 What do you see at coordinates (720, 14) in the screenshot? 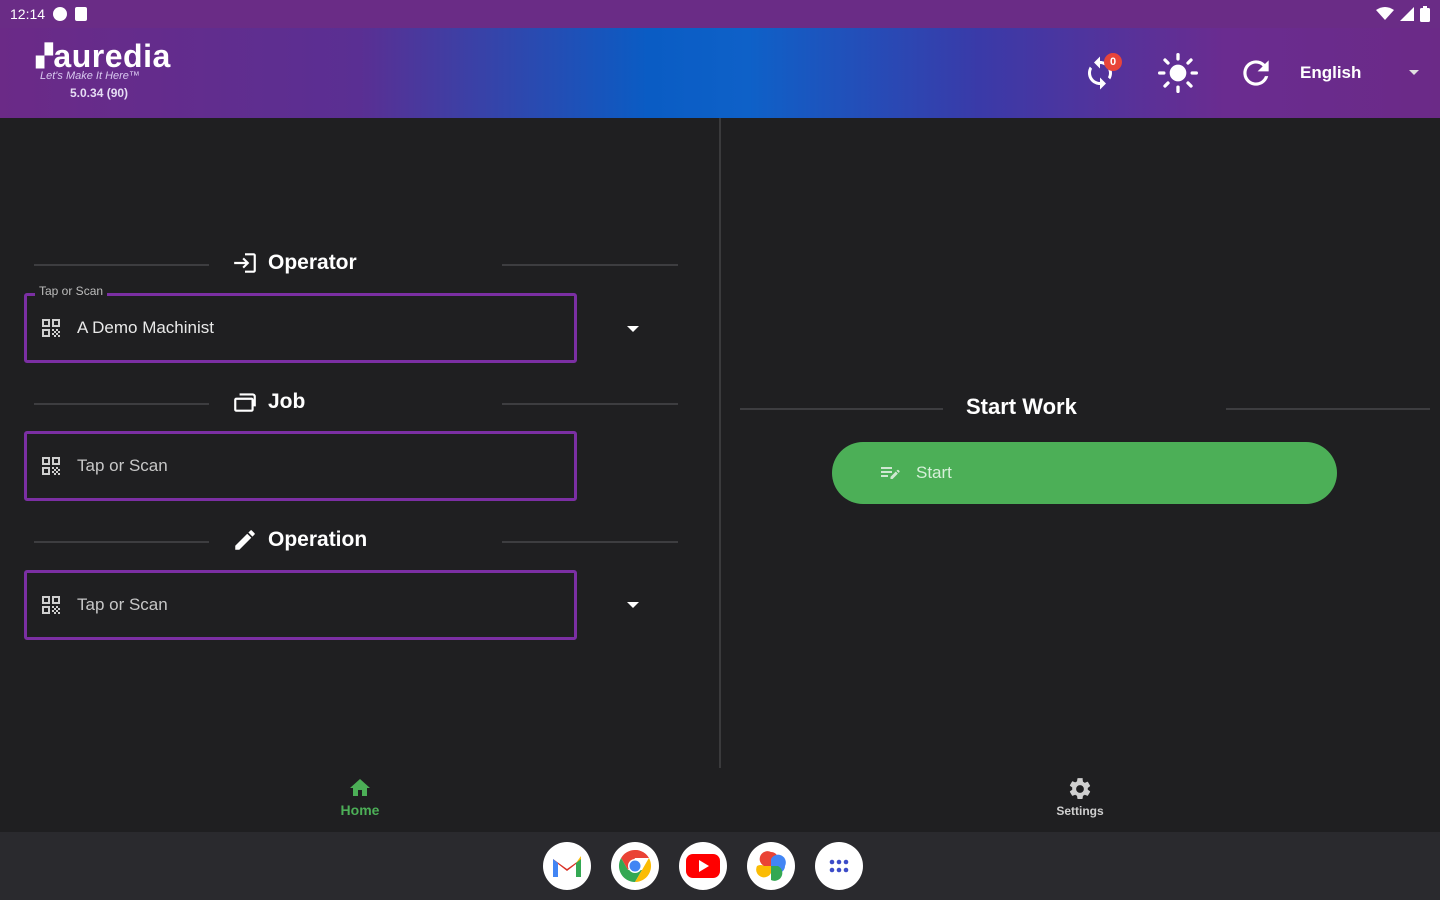
I see `system-status-bar: 12:14` at bounding box center [720, 14].